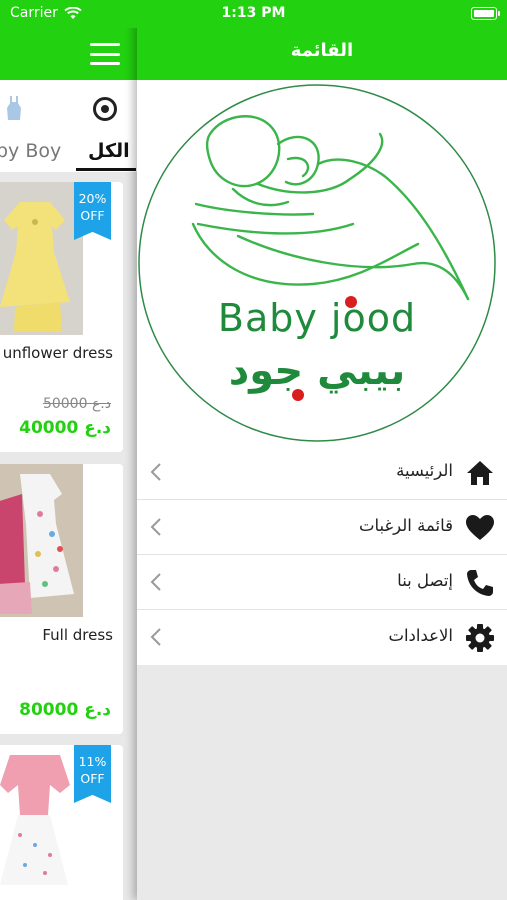  I want to click on logo-text-arabic: بيبي جود, so click(317, 371).